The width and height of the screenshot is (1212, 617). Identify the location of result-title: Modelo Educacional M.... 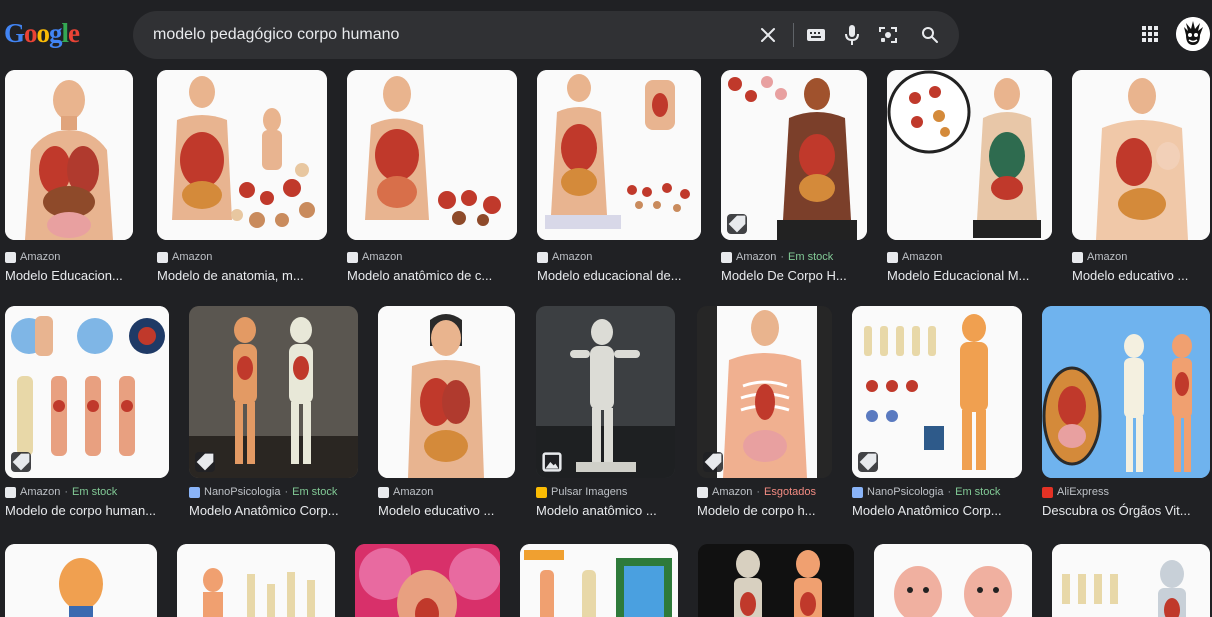
(969, 275).